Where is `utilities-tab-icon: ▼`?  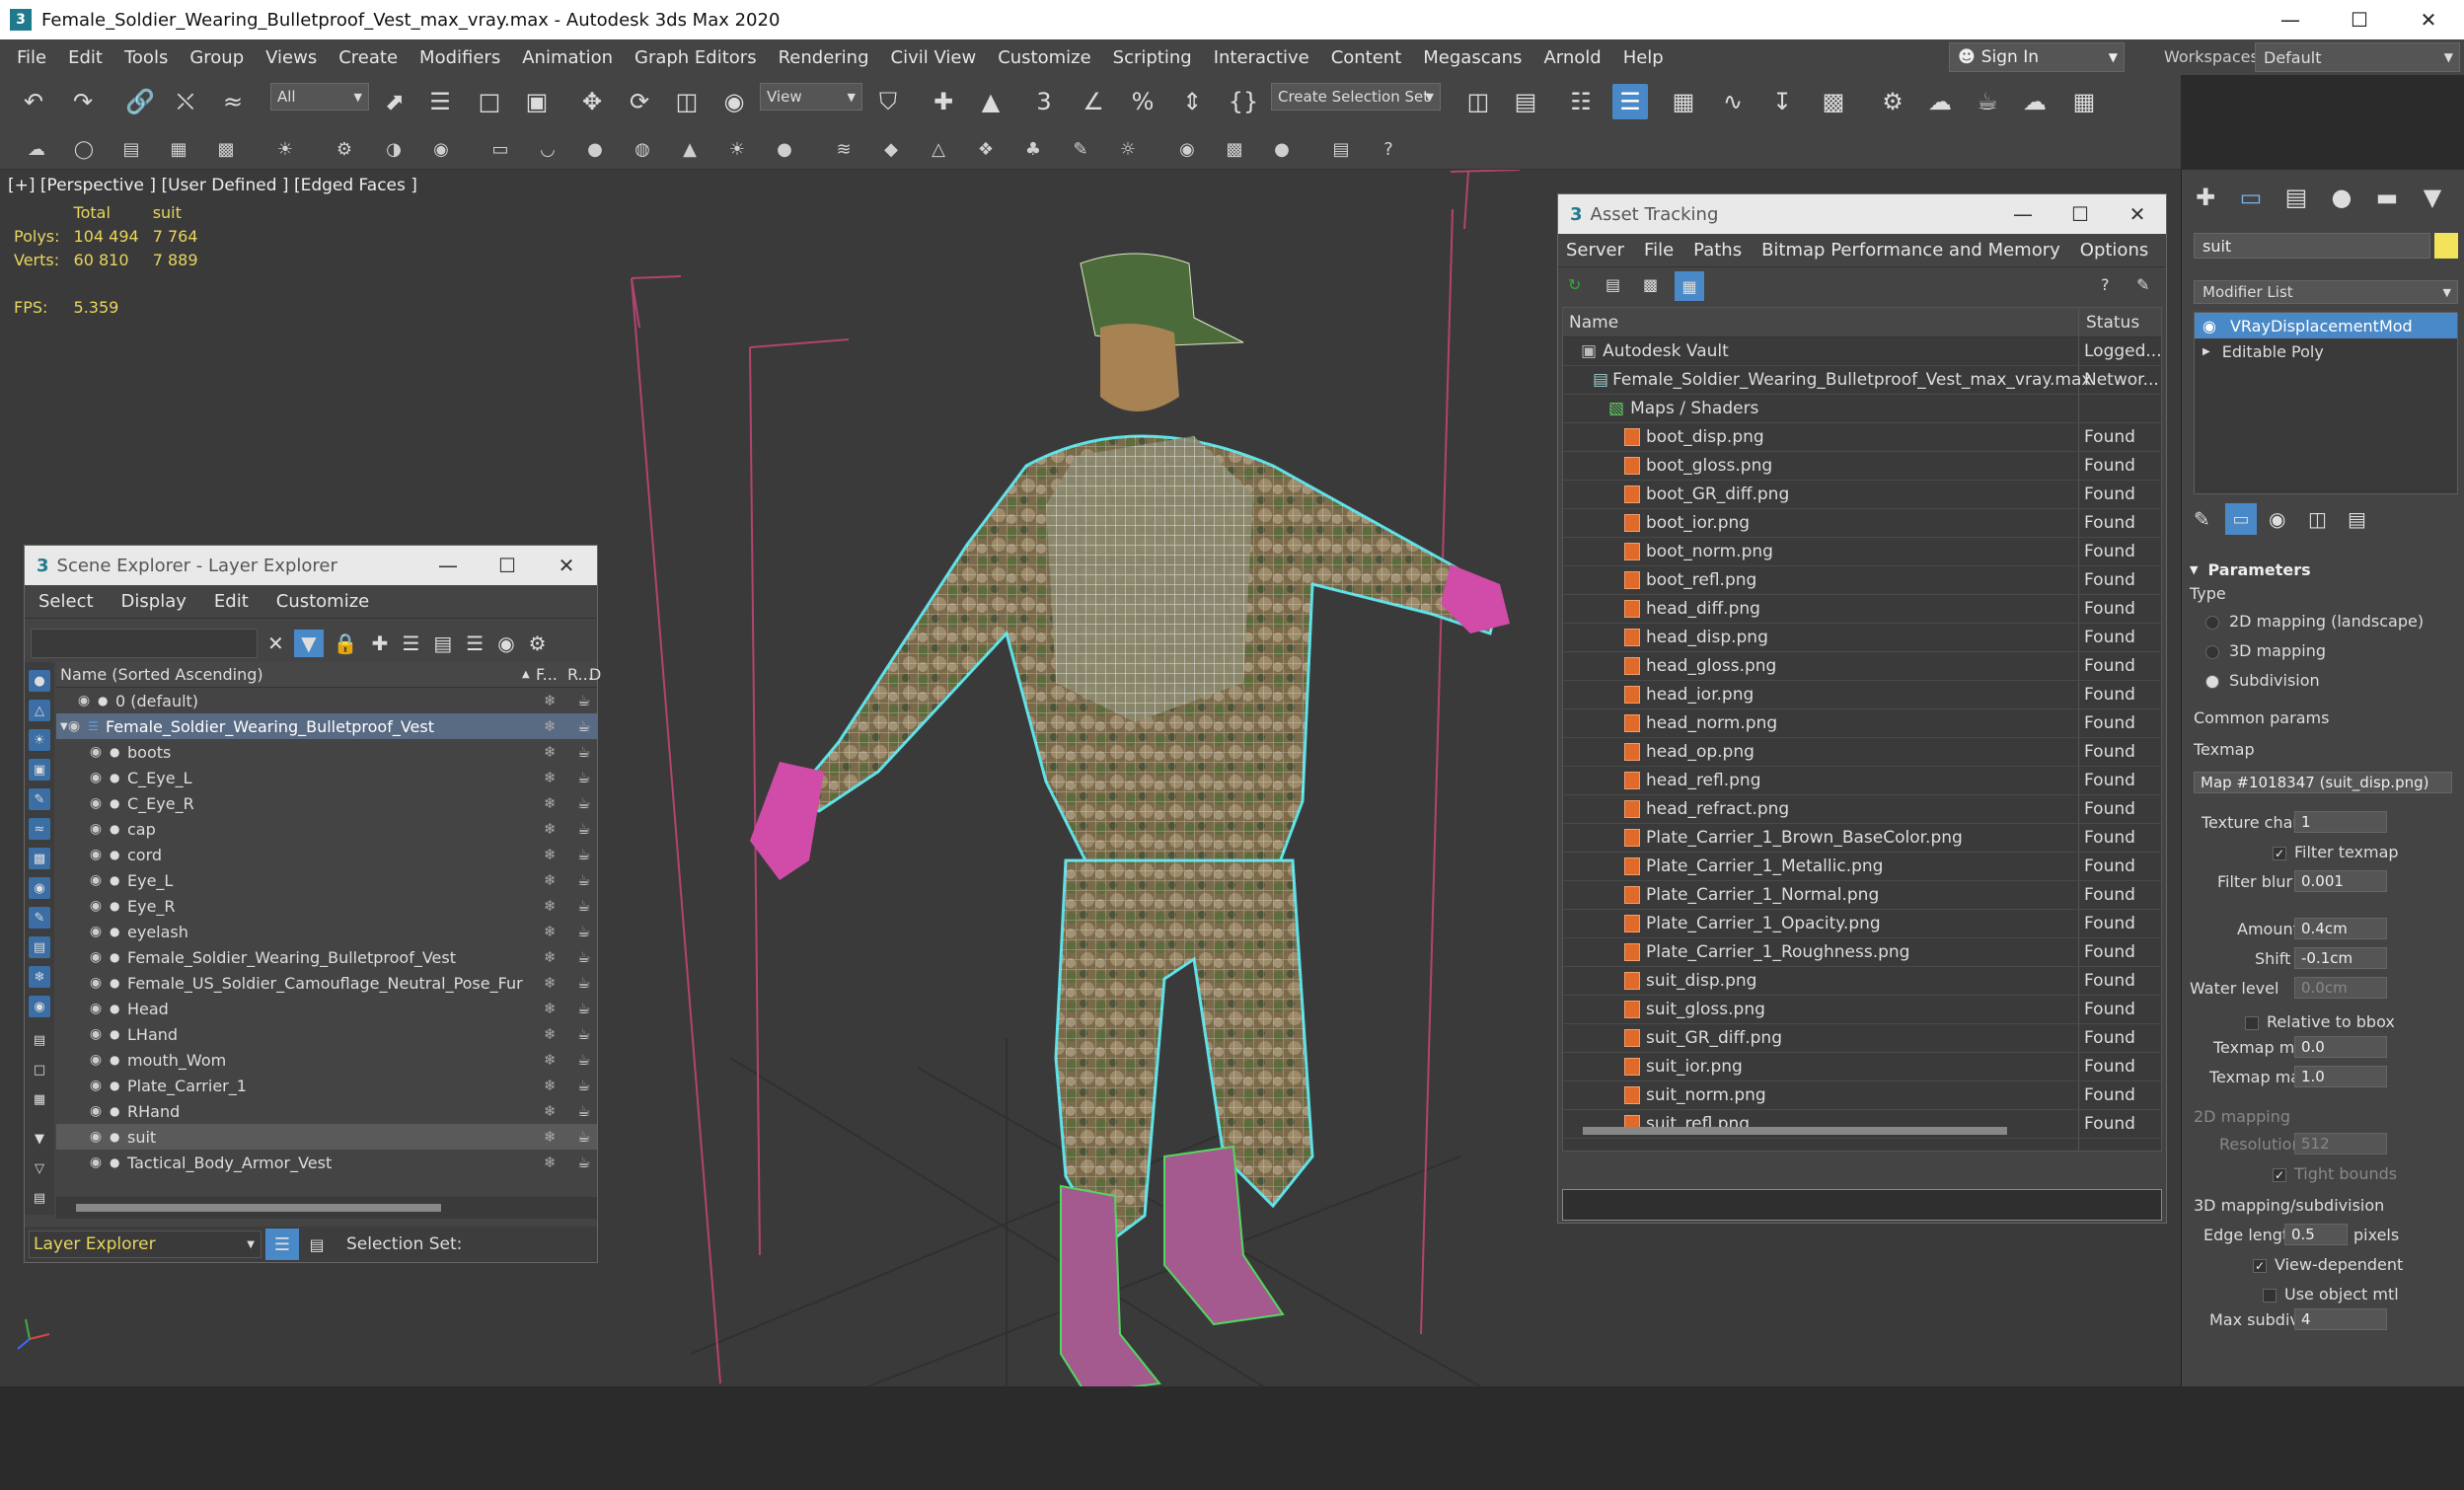 utilities-tab-icon: ▼ is located at coordinates (2432, 197).